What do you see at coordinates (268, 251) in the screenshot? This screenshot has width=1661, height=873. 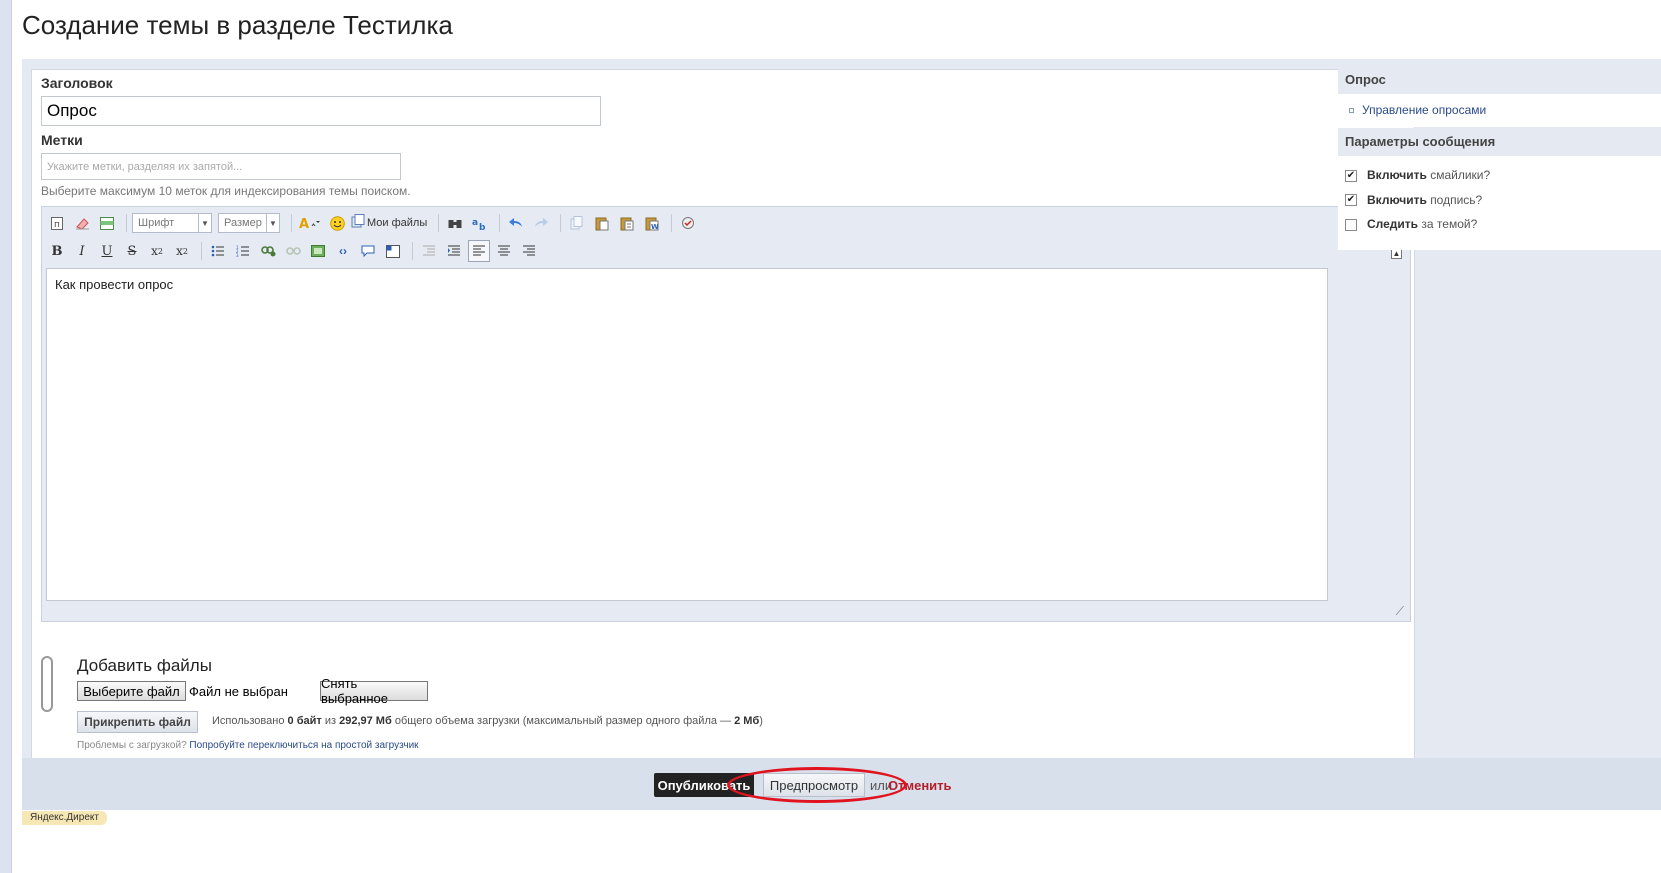 I see `link-icon` at bounding box center [268, 251].